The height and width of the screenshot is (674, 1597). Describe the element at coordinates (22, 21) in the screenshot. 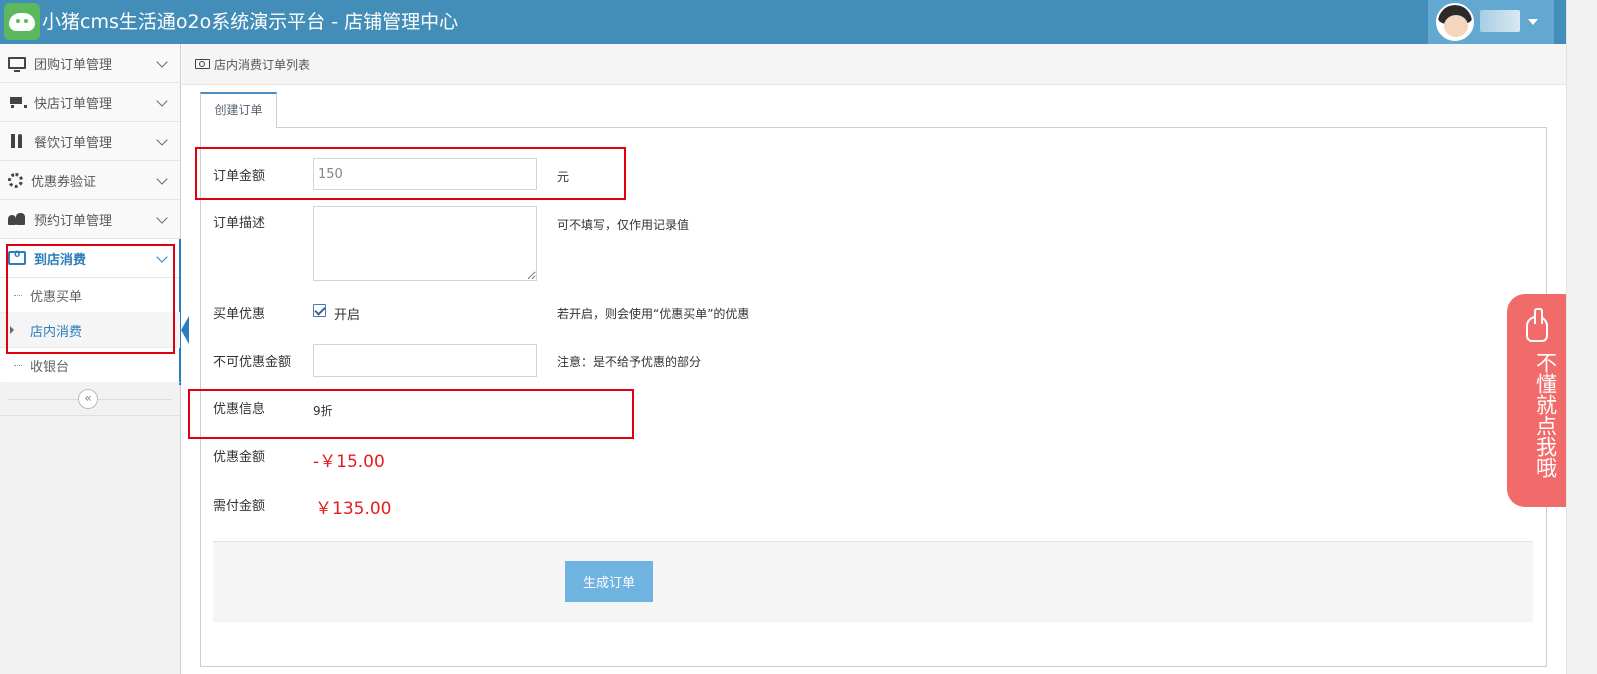

I see `logo-icon` at that location.